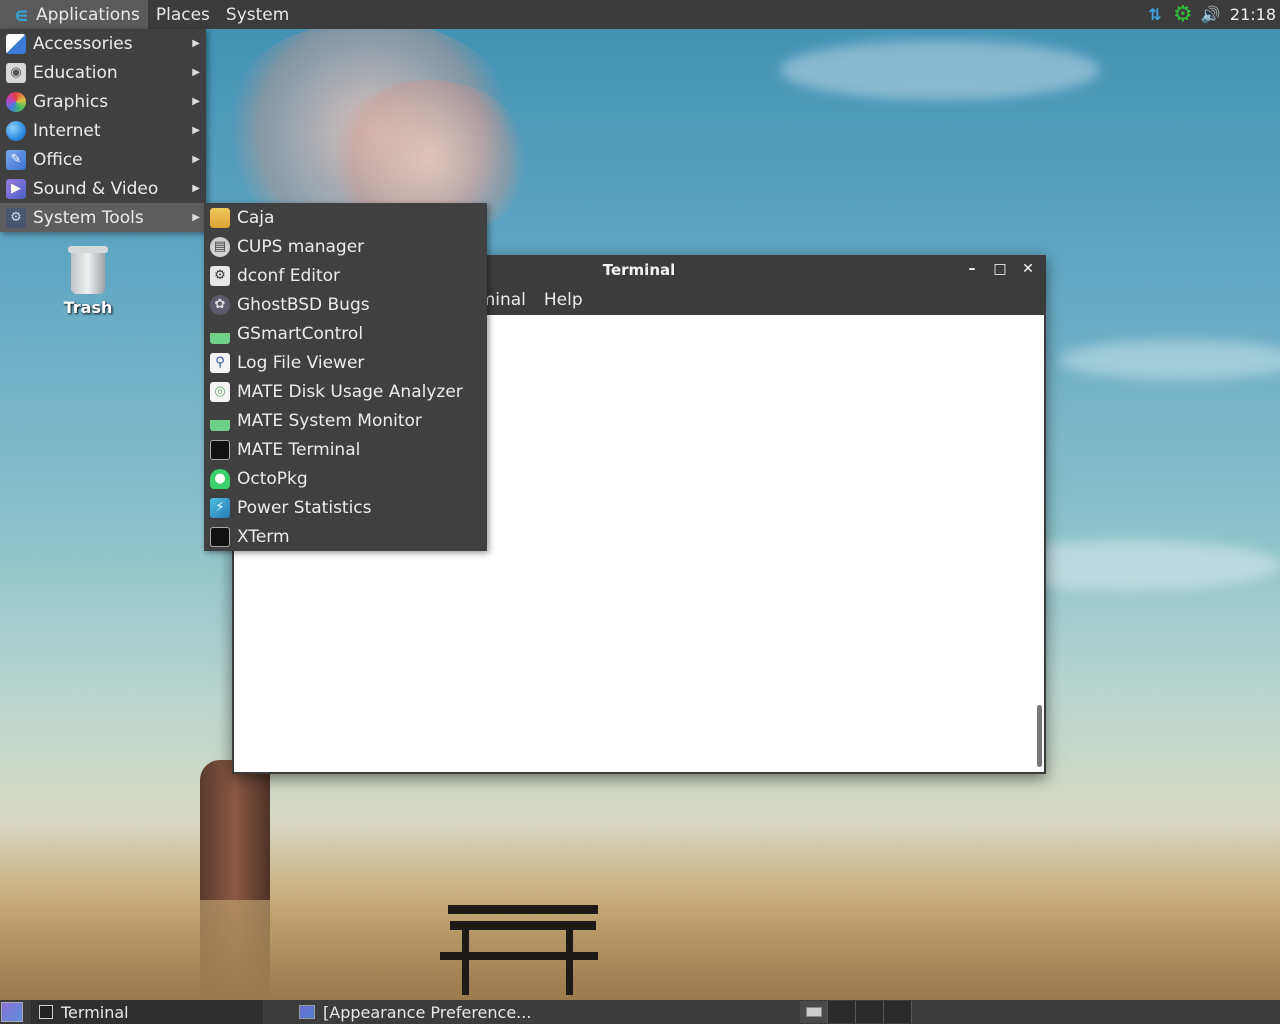 This screenshot has width=1280, height=1024. Describe the element at coordinates (563, 300) in the screenshot. I see `menu-help: Help` at that location.